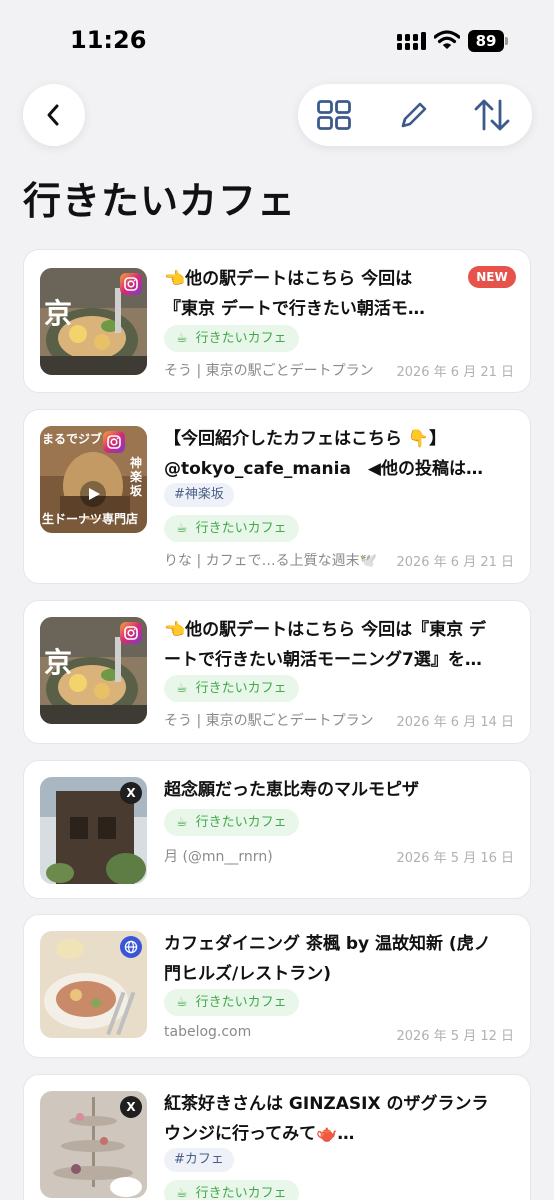 Image resolution: width=554 pixels, height=1200 pixels. I want to click on thumbnail, so click(93, 984).